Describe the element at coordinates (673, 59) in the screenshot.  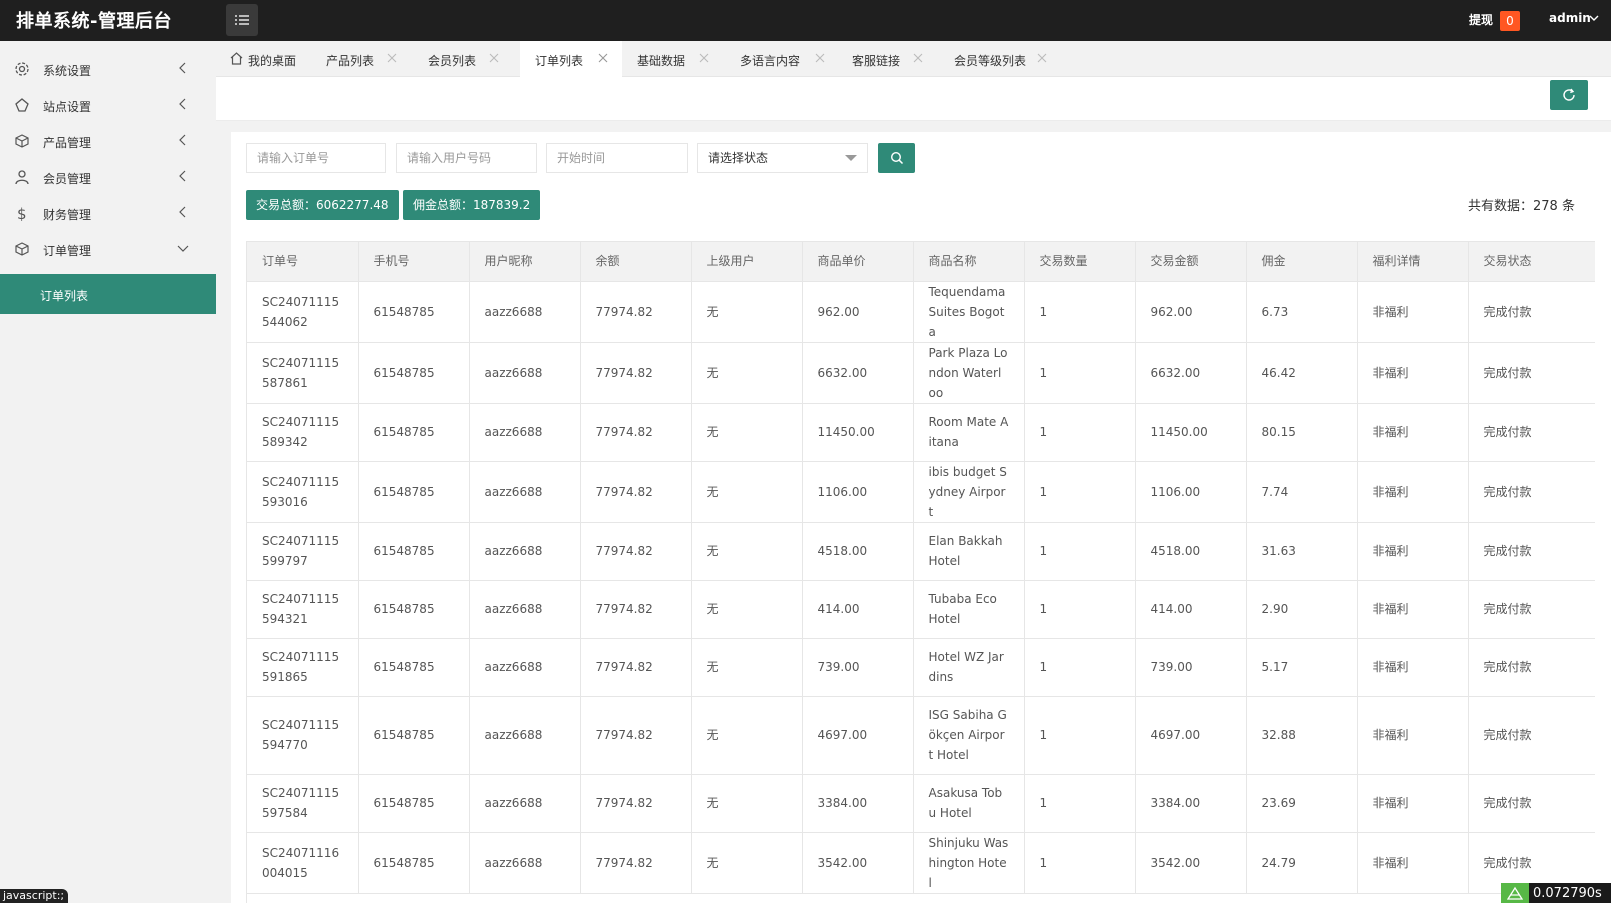
I see `tab-base-data: 基础数据` at that location.